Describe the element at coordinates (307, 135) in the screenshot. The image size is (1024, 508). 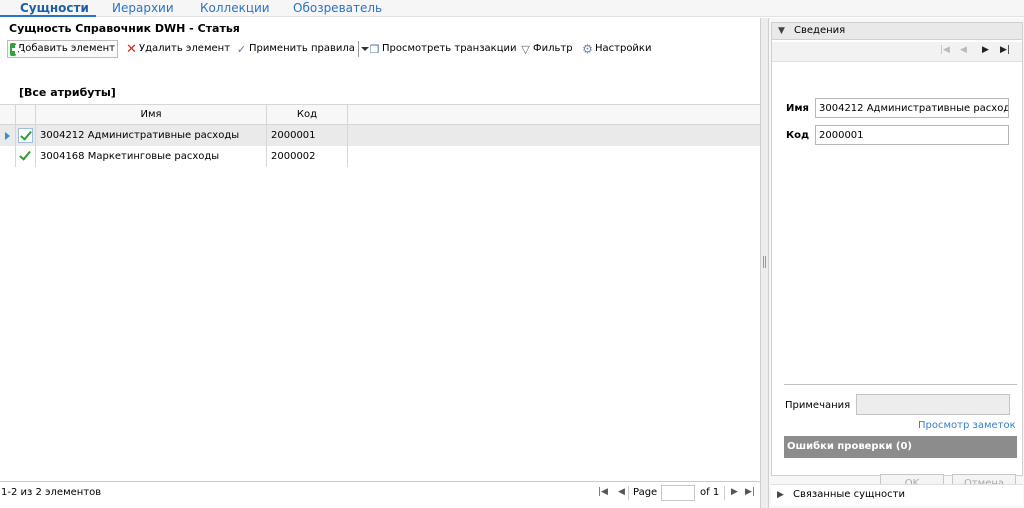
I see `code-cell: 2000001` at that location.